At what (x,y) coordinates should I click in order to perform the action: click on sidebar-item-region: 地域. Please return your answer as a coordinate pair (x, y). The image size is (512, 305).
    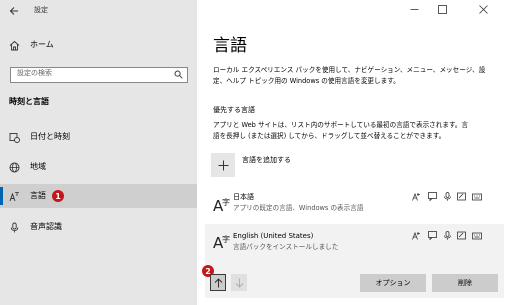
    Looking at the image, I should click on (98, 167).